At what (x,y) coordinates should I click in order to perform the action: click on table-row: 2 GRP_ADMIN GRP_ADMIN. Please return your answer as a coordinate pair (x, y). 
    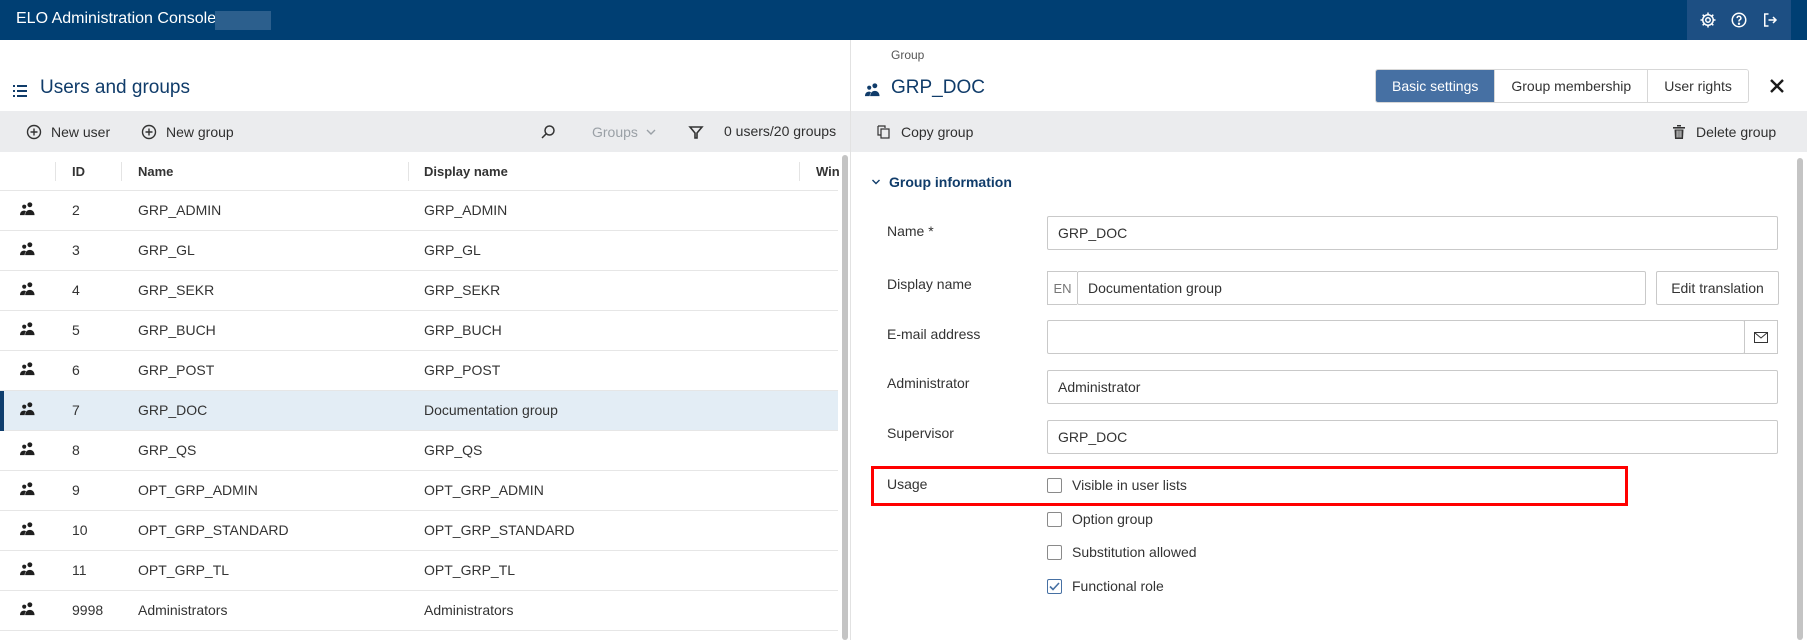
    Looking at the image, I should click on (419, 211).